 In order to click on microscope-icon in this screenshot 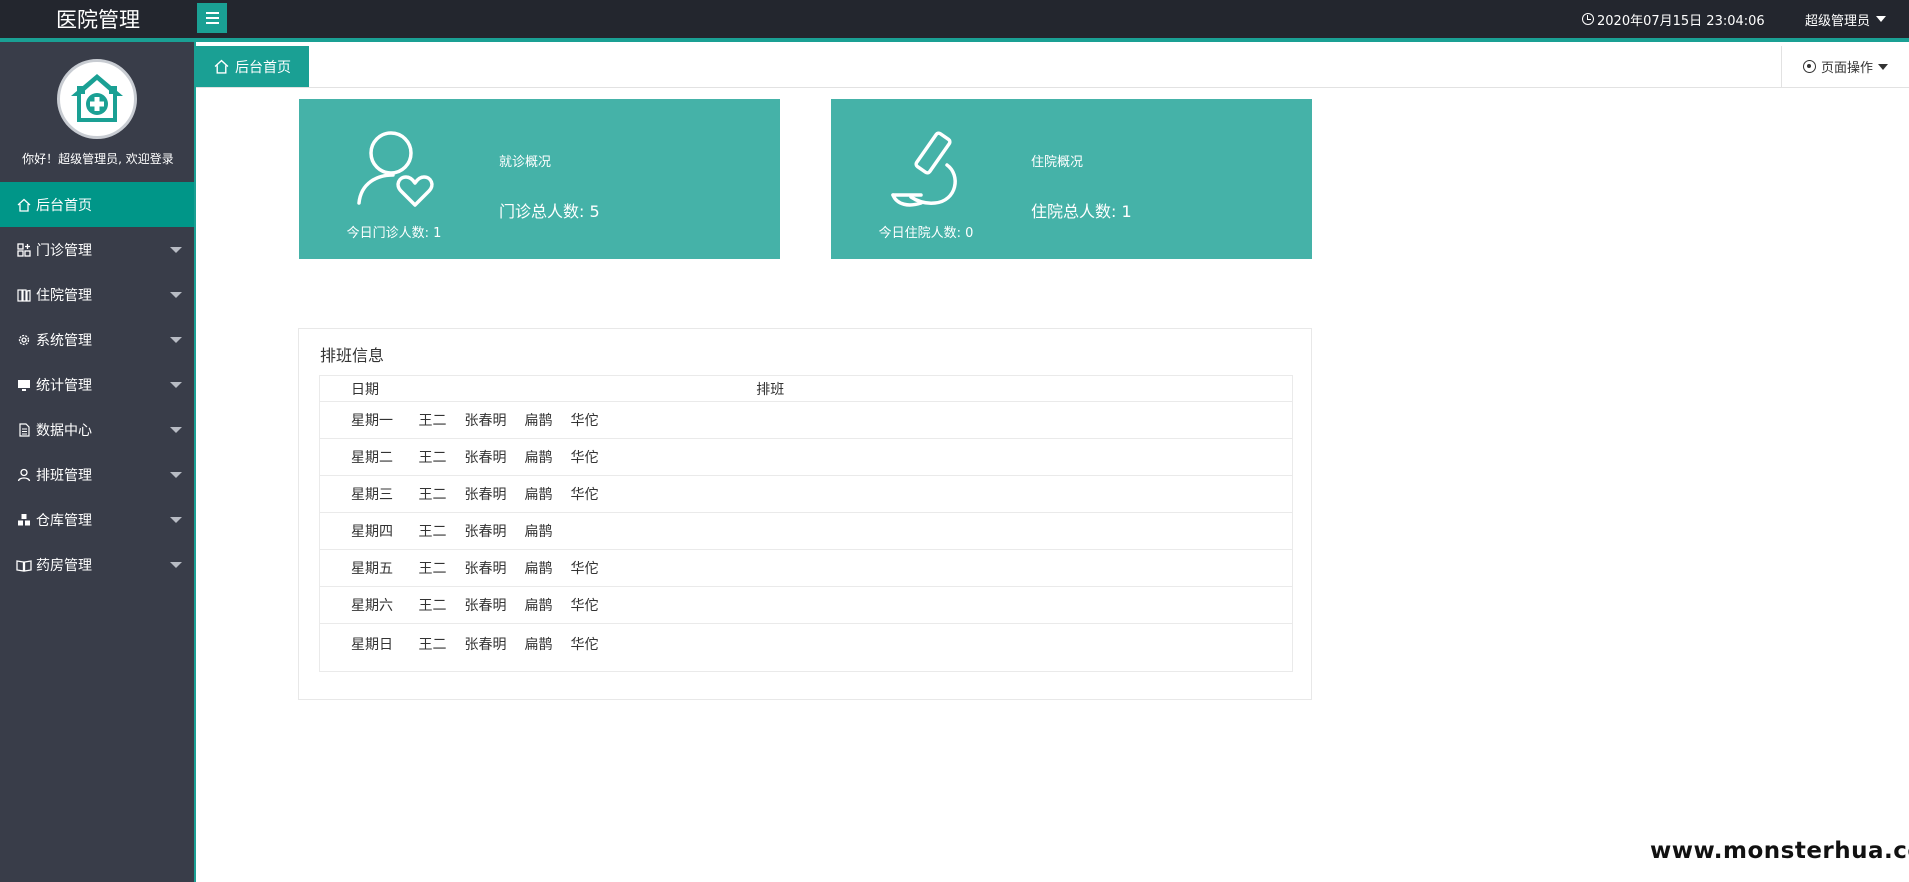, I will do `click(924, 169)`.